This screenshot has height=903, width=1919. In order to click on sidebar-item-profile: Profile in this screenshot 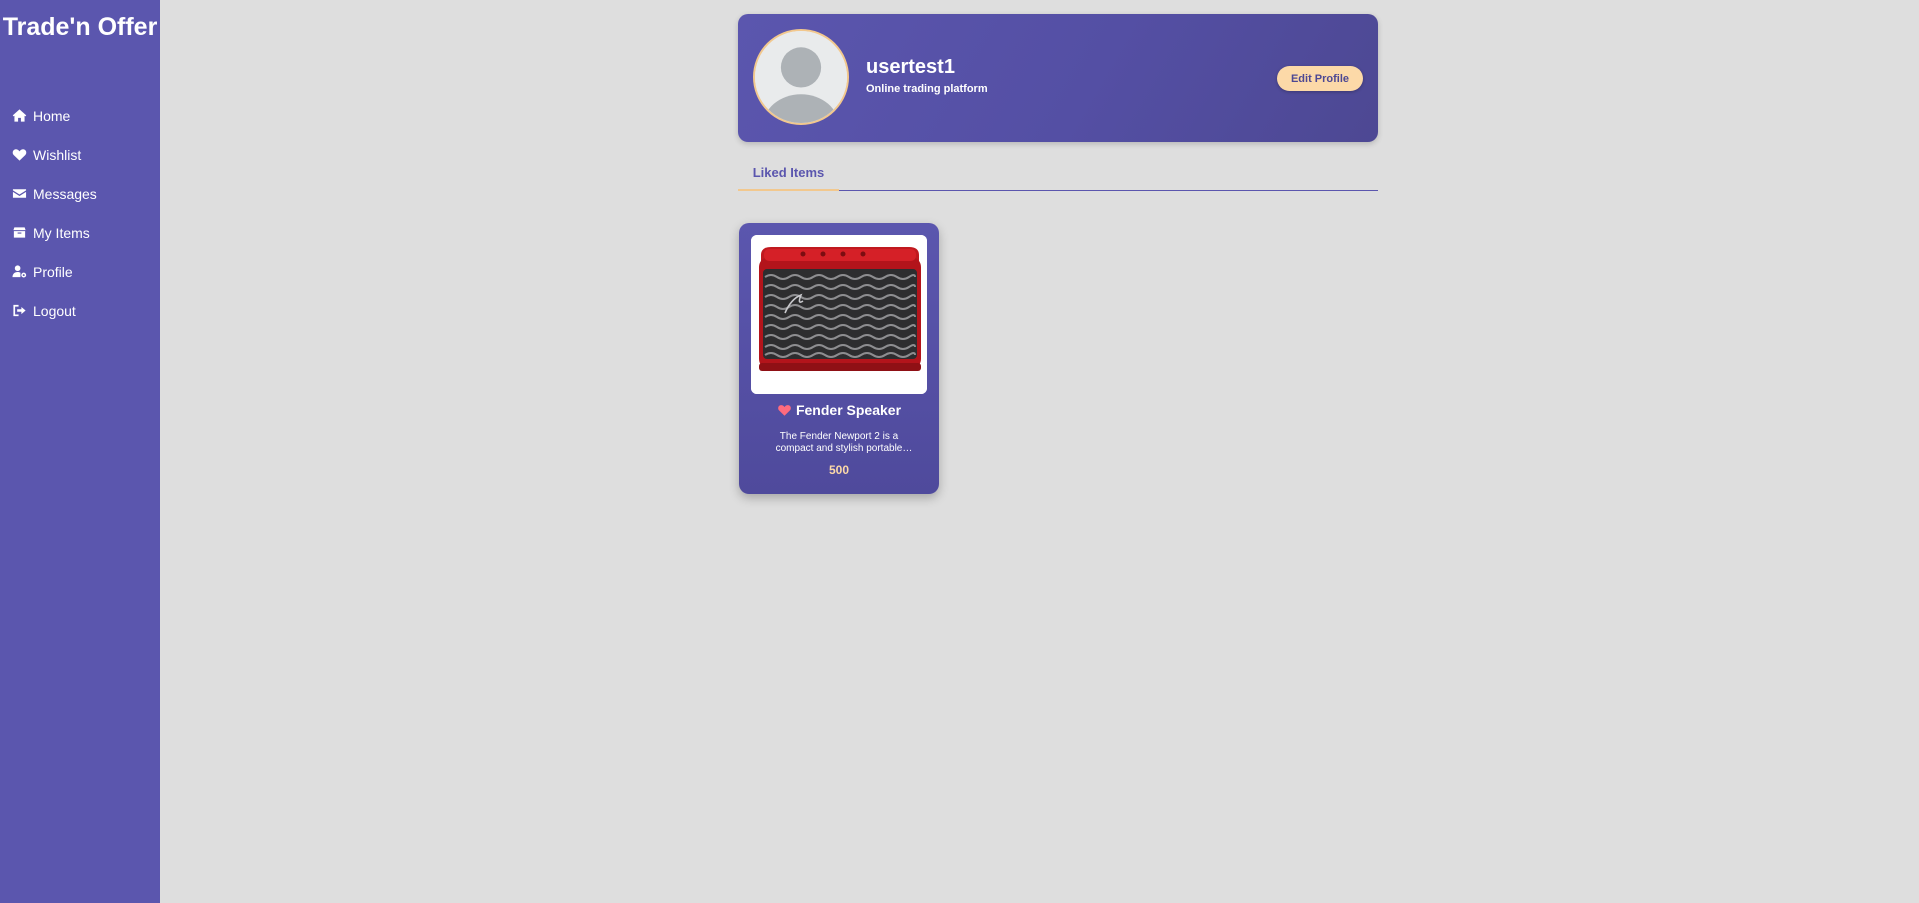, I will do `click(80, 271)`.